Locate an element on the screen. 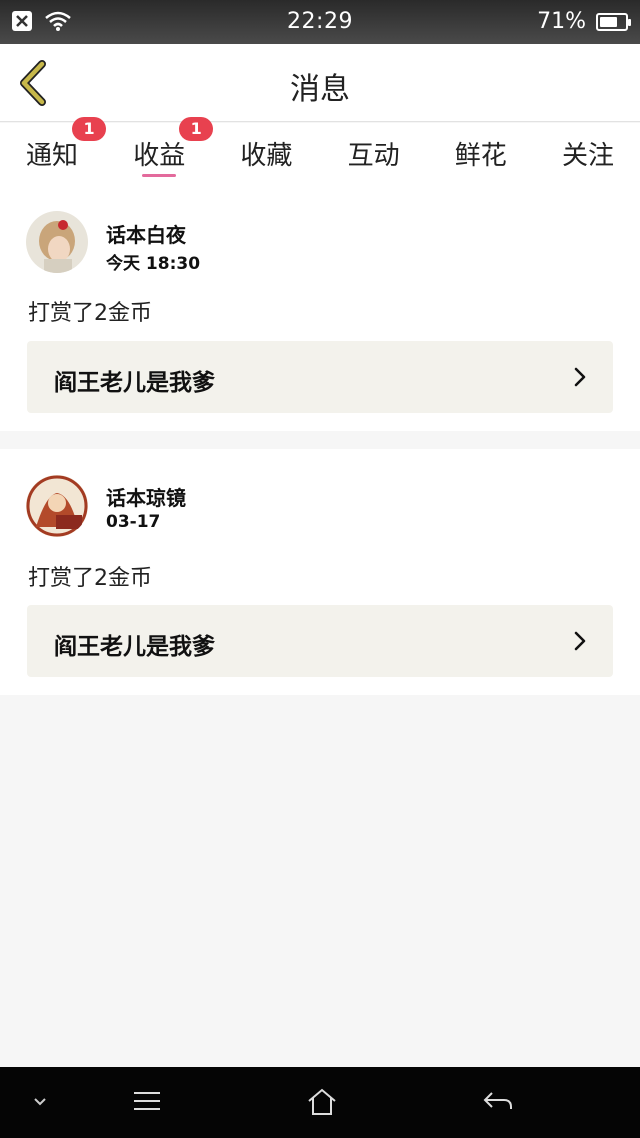  tab-favorites: 收藏 is located at coordinates (266, 153).